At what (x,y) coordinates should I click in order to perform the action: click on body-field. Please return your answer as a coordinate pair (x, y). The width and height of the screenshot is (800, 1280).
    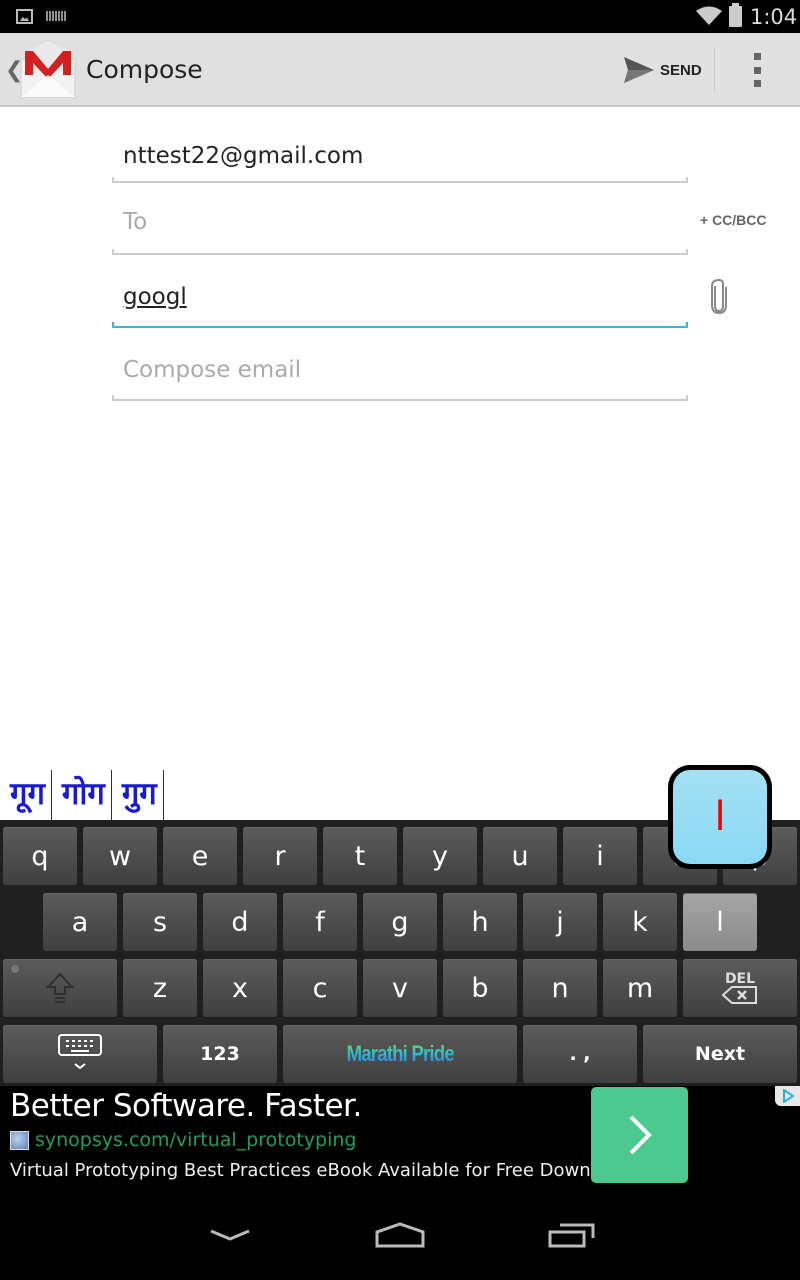
    Looking at the image, I should click on (400, 373).